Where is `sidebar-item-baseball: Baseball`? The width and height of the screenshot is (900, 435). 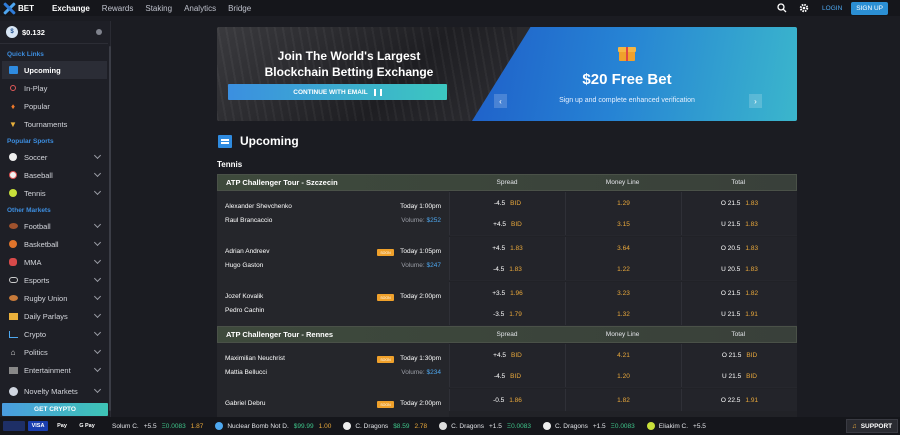 sidebar-item-baseball: Baseball is located at coordinates (54, 175).